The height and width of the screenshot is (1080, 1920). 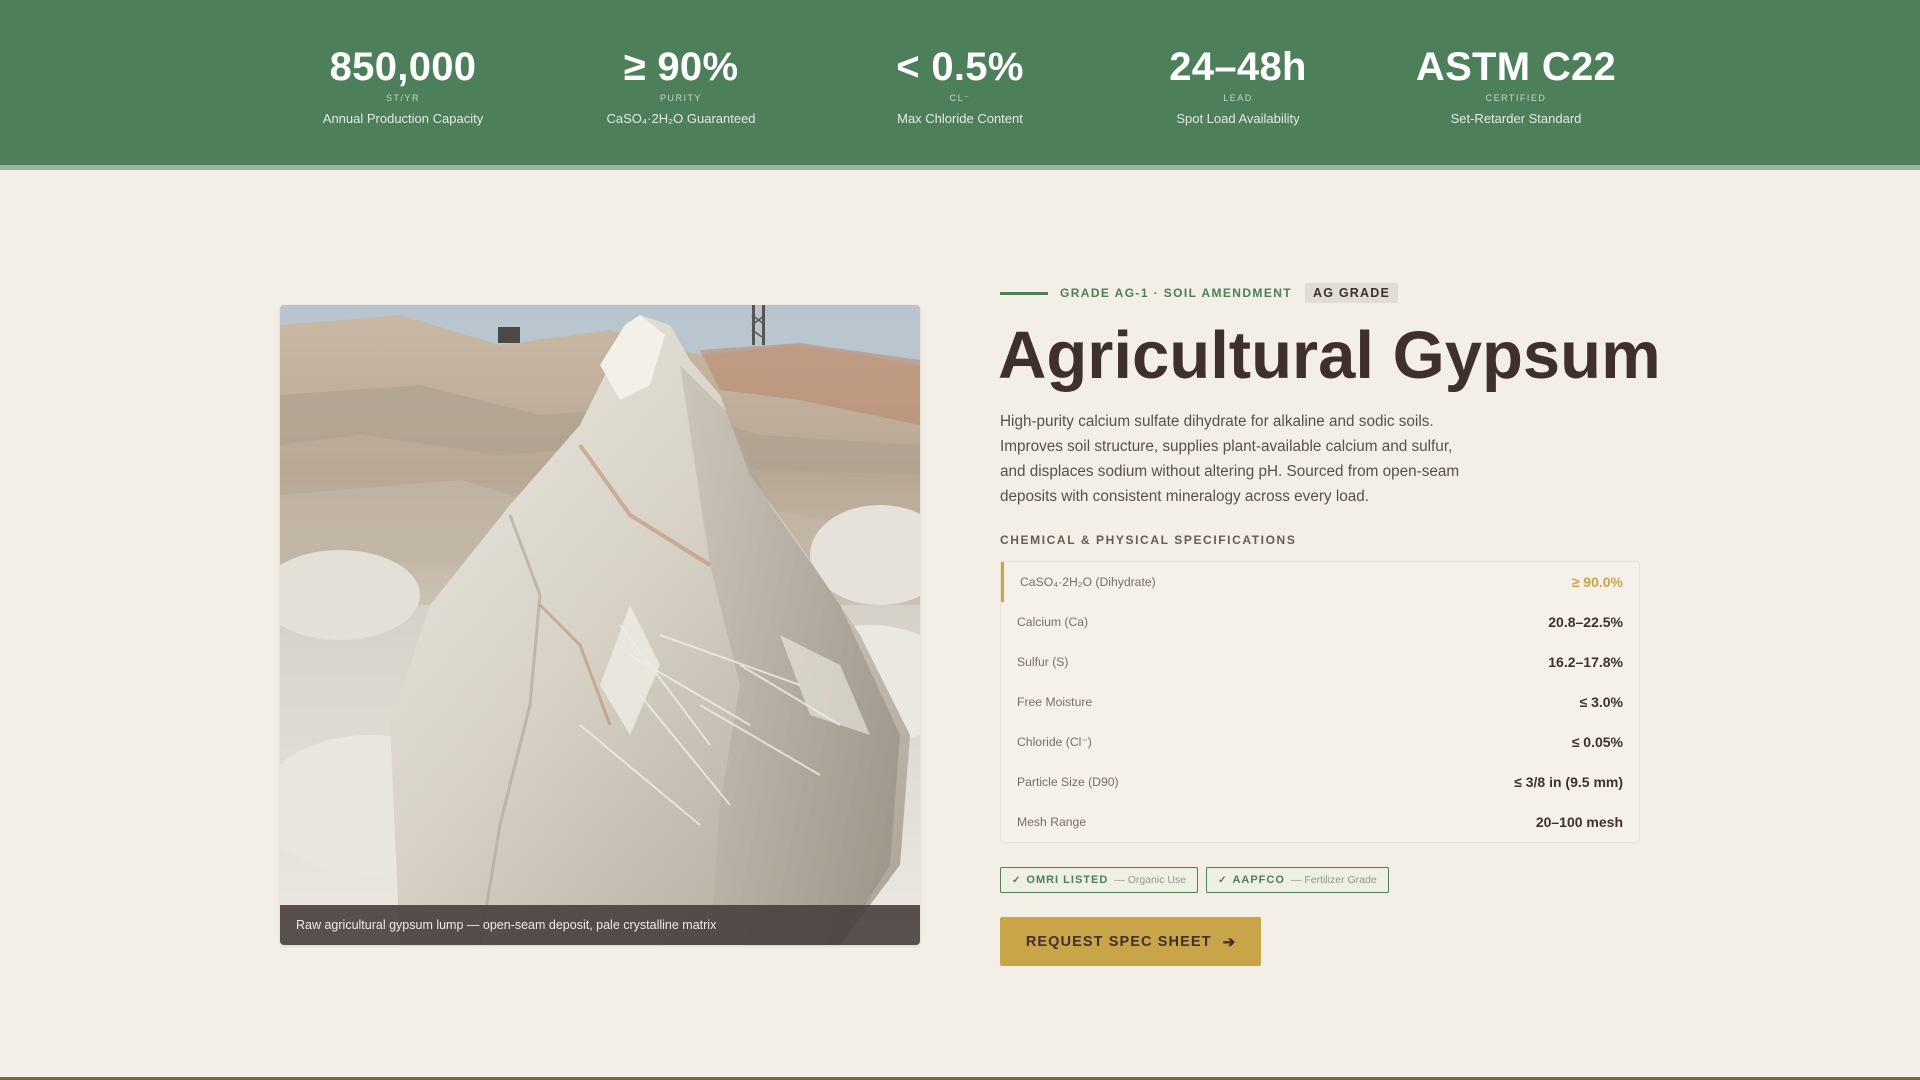 What do you see at coordinates (1333, 880) in the screenshot?
I see `cert-note: — Fertilizer Grade` at bounding box center [1333, 880].